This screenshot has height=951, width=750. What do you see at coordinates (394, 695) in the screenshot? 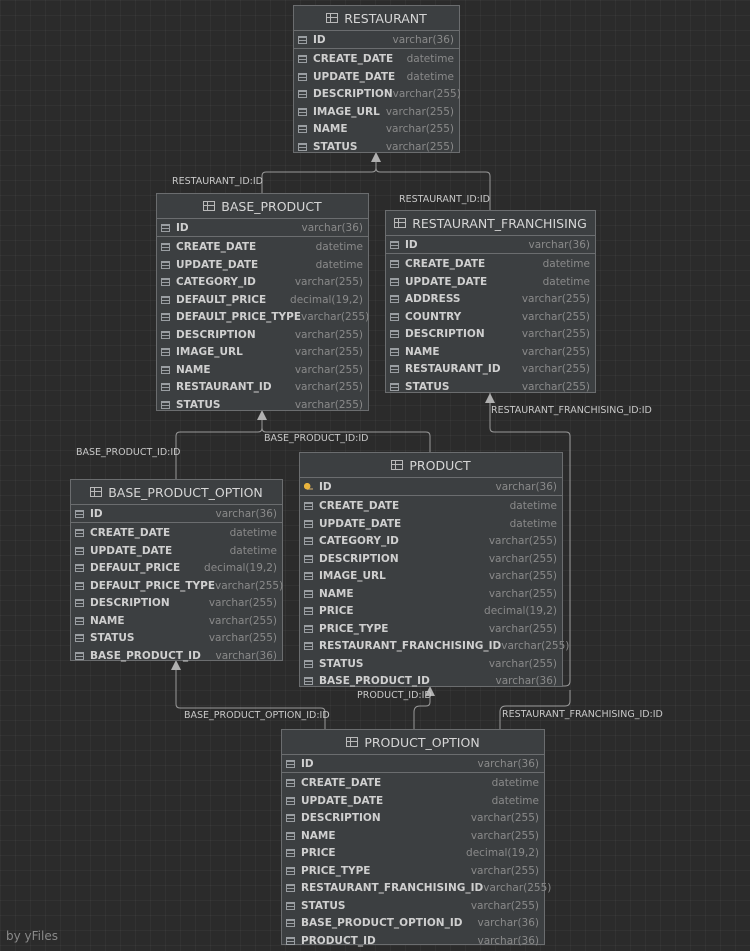
I see `edge-label-po-product: PRODUCT_ID:ID` at bounding box center [394, 695].